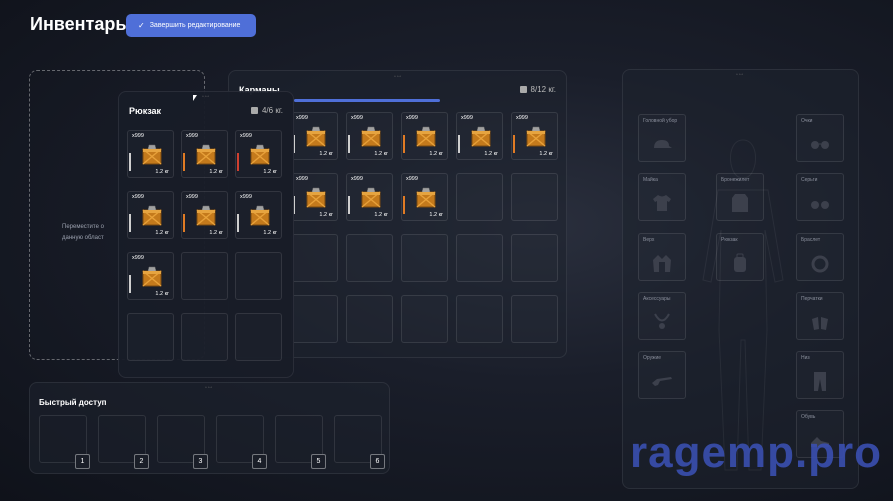  I want to click on quick-slot-number: 4, so click(259, 461).